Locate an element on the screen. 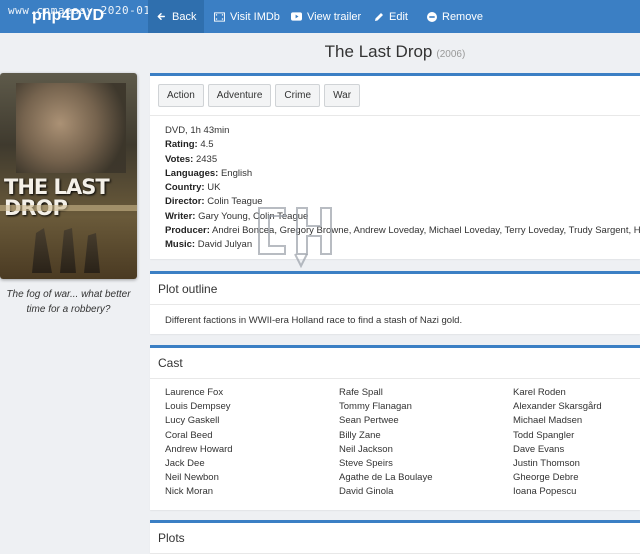  languages-value: English is located at coordinates (236, 173).